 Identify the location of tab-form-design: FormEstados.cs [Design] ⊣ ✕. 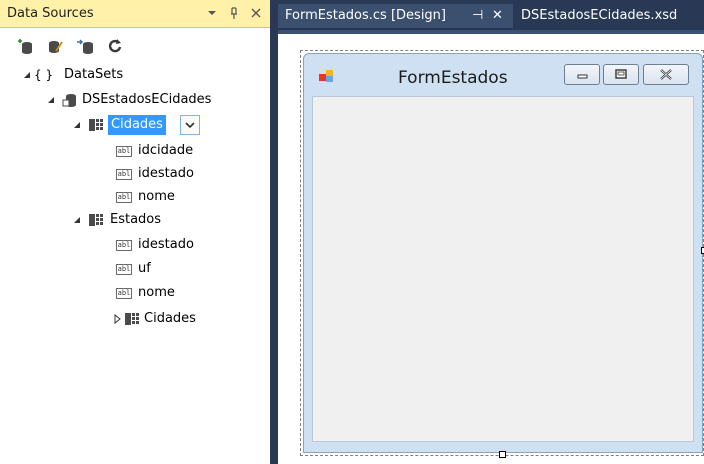
(395, 16).